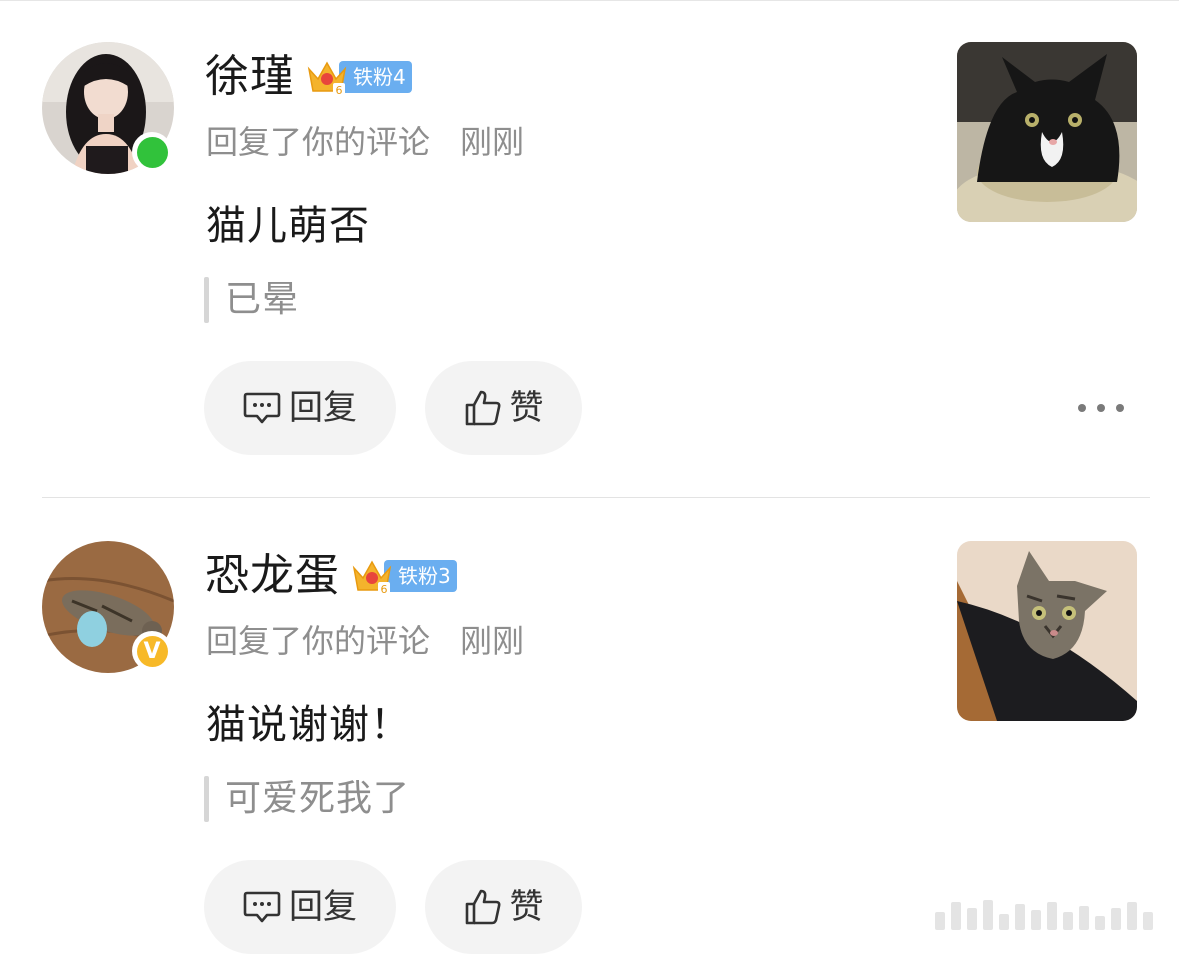  I want to click on fan-badge-label: 铁粉4, so click(375, 77).